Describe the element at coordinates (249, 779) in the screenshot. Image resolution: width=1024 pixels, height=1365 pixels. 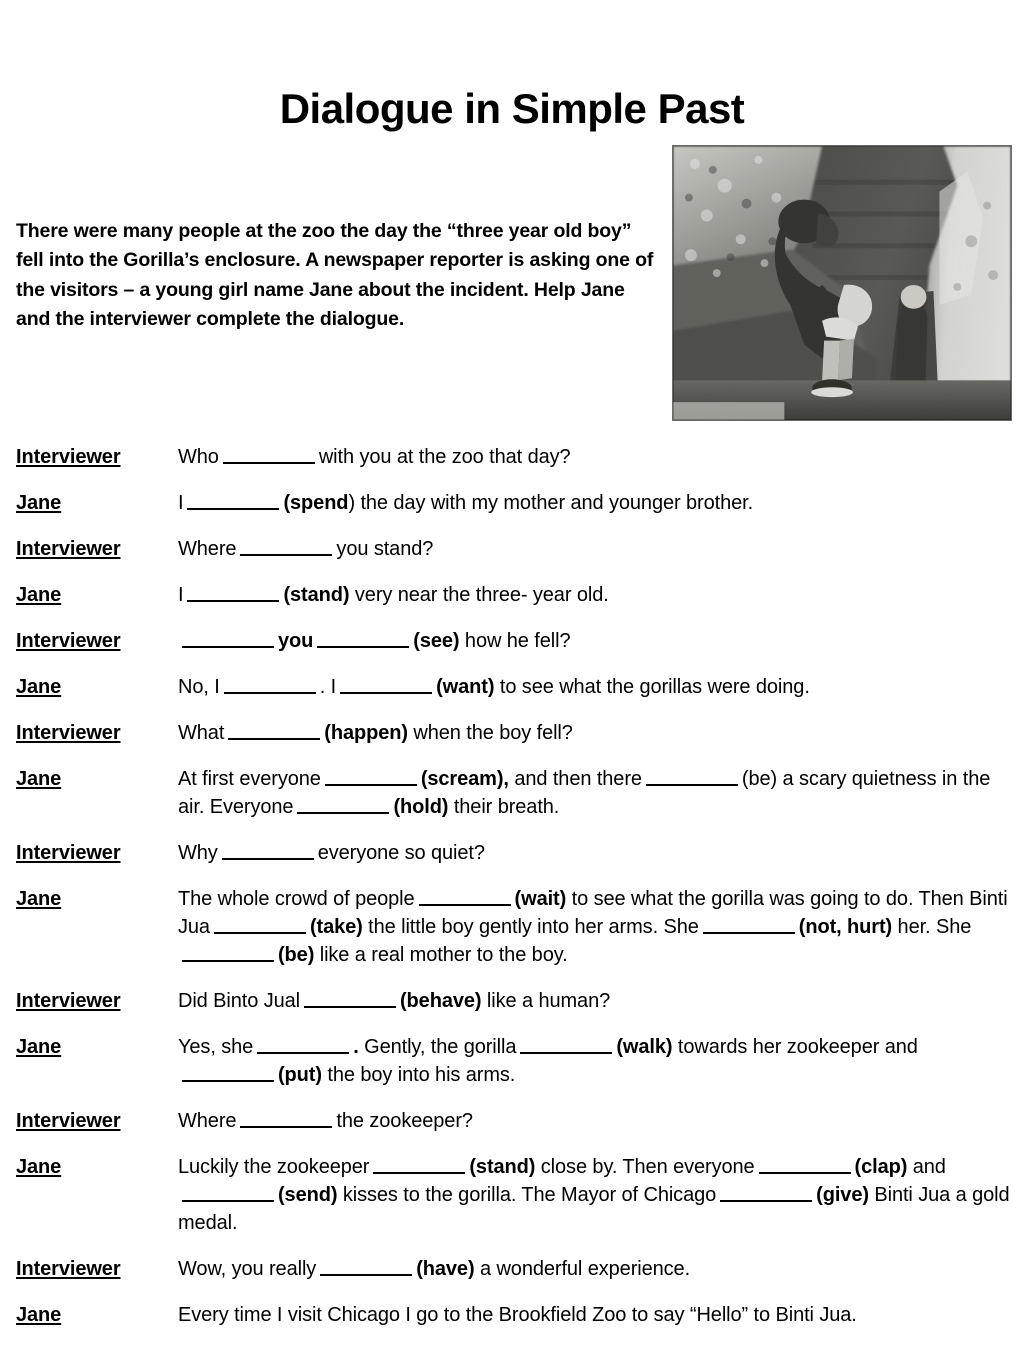
I see `line-text: At first everyone` at that location.